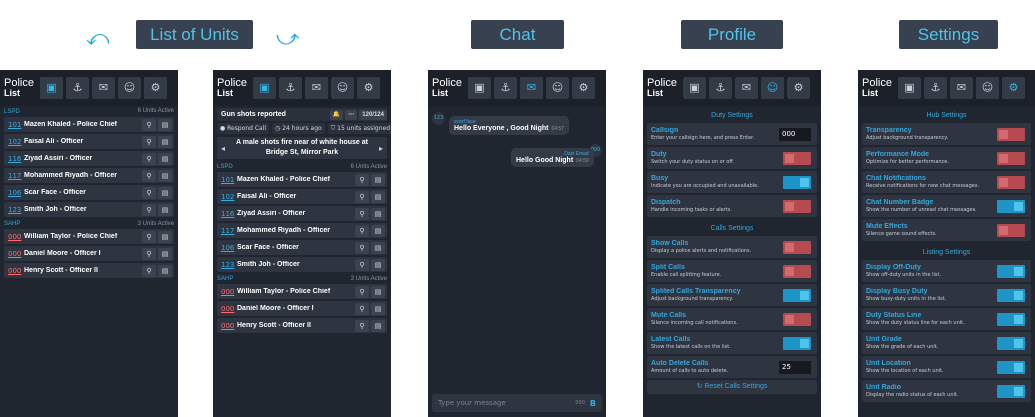  Describe the element at coordinates (89, 192) in the screenshot. I see `unit-row: 106 Scar Face - Officer ⚲ ▤` at that location.